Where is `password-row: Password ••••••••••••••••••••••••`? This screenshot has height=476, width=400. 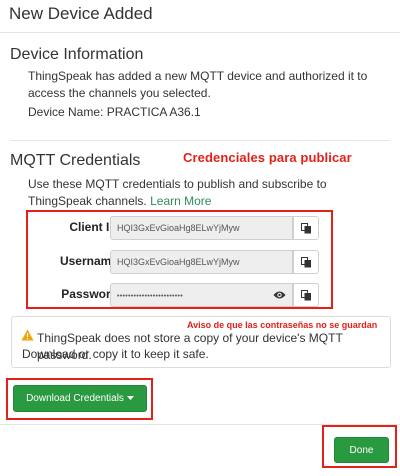
password-row: Password •••••••••••••••••••••••• is located at coordinates (180, 295).